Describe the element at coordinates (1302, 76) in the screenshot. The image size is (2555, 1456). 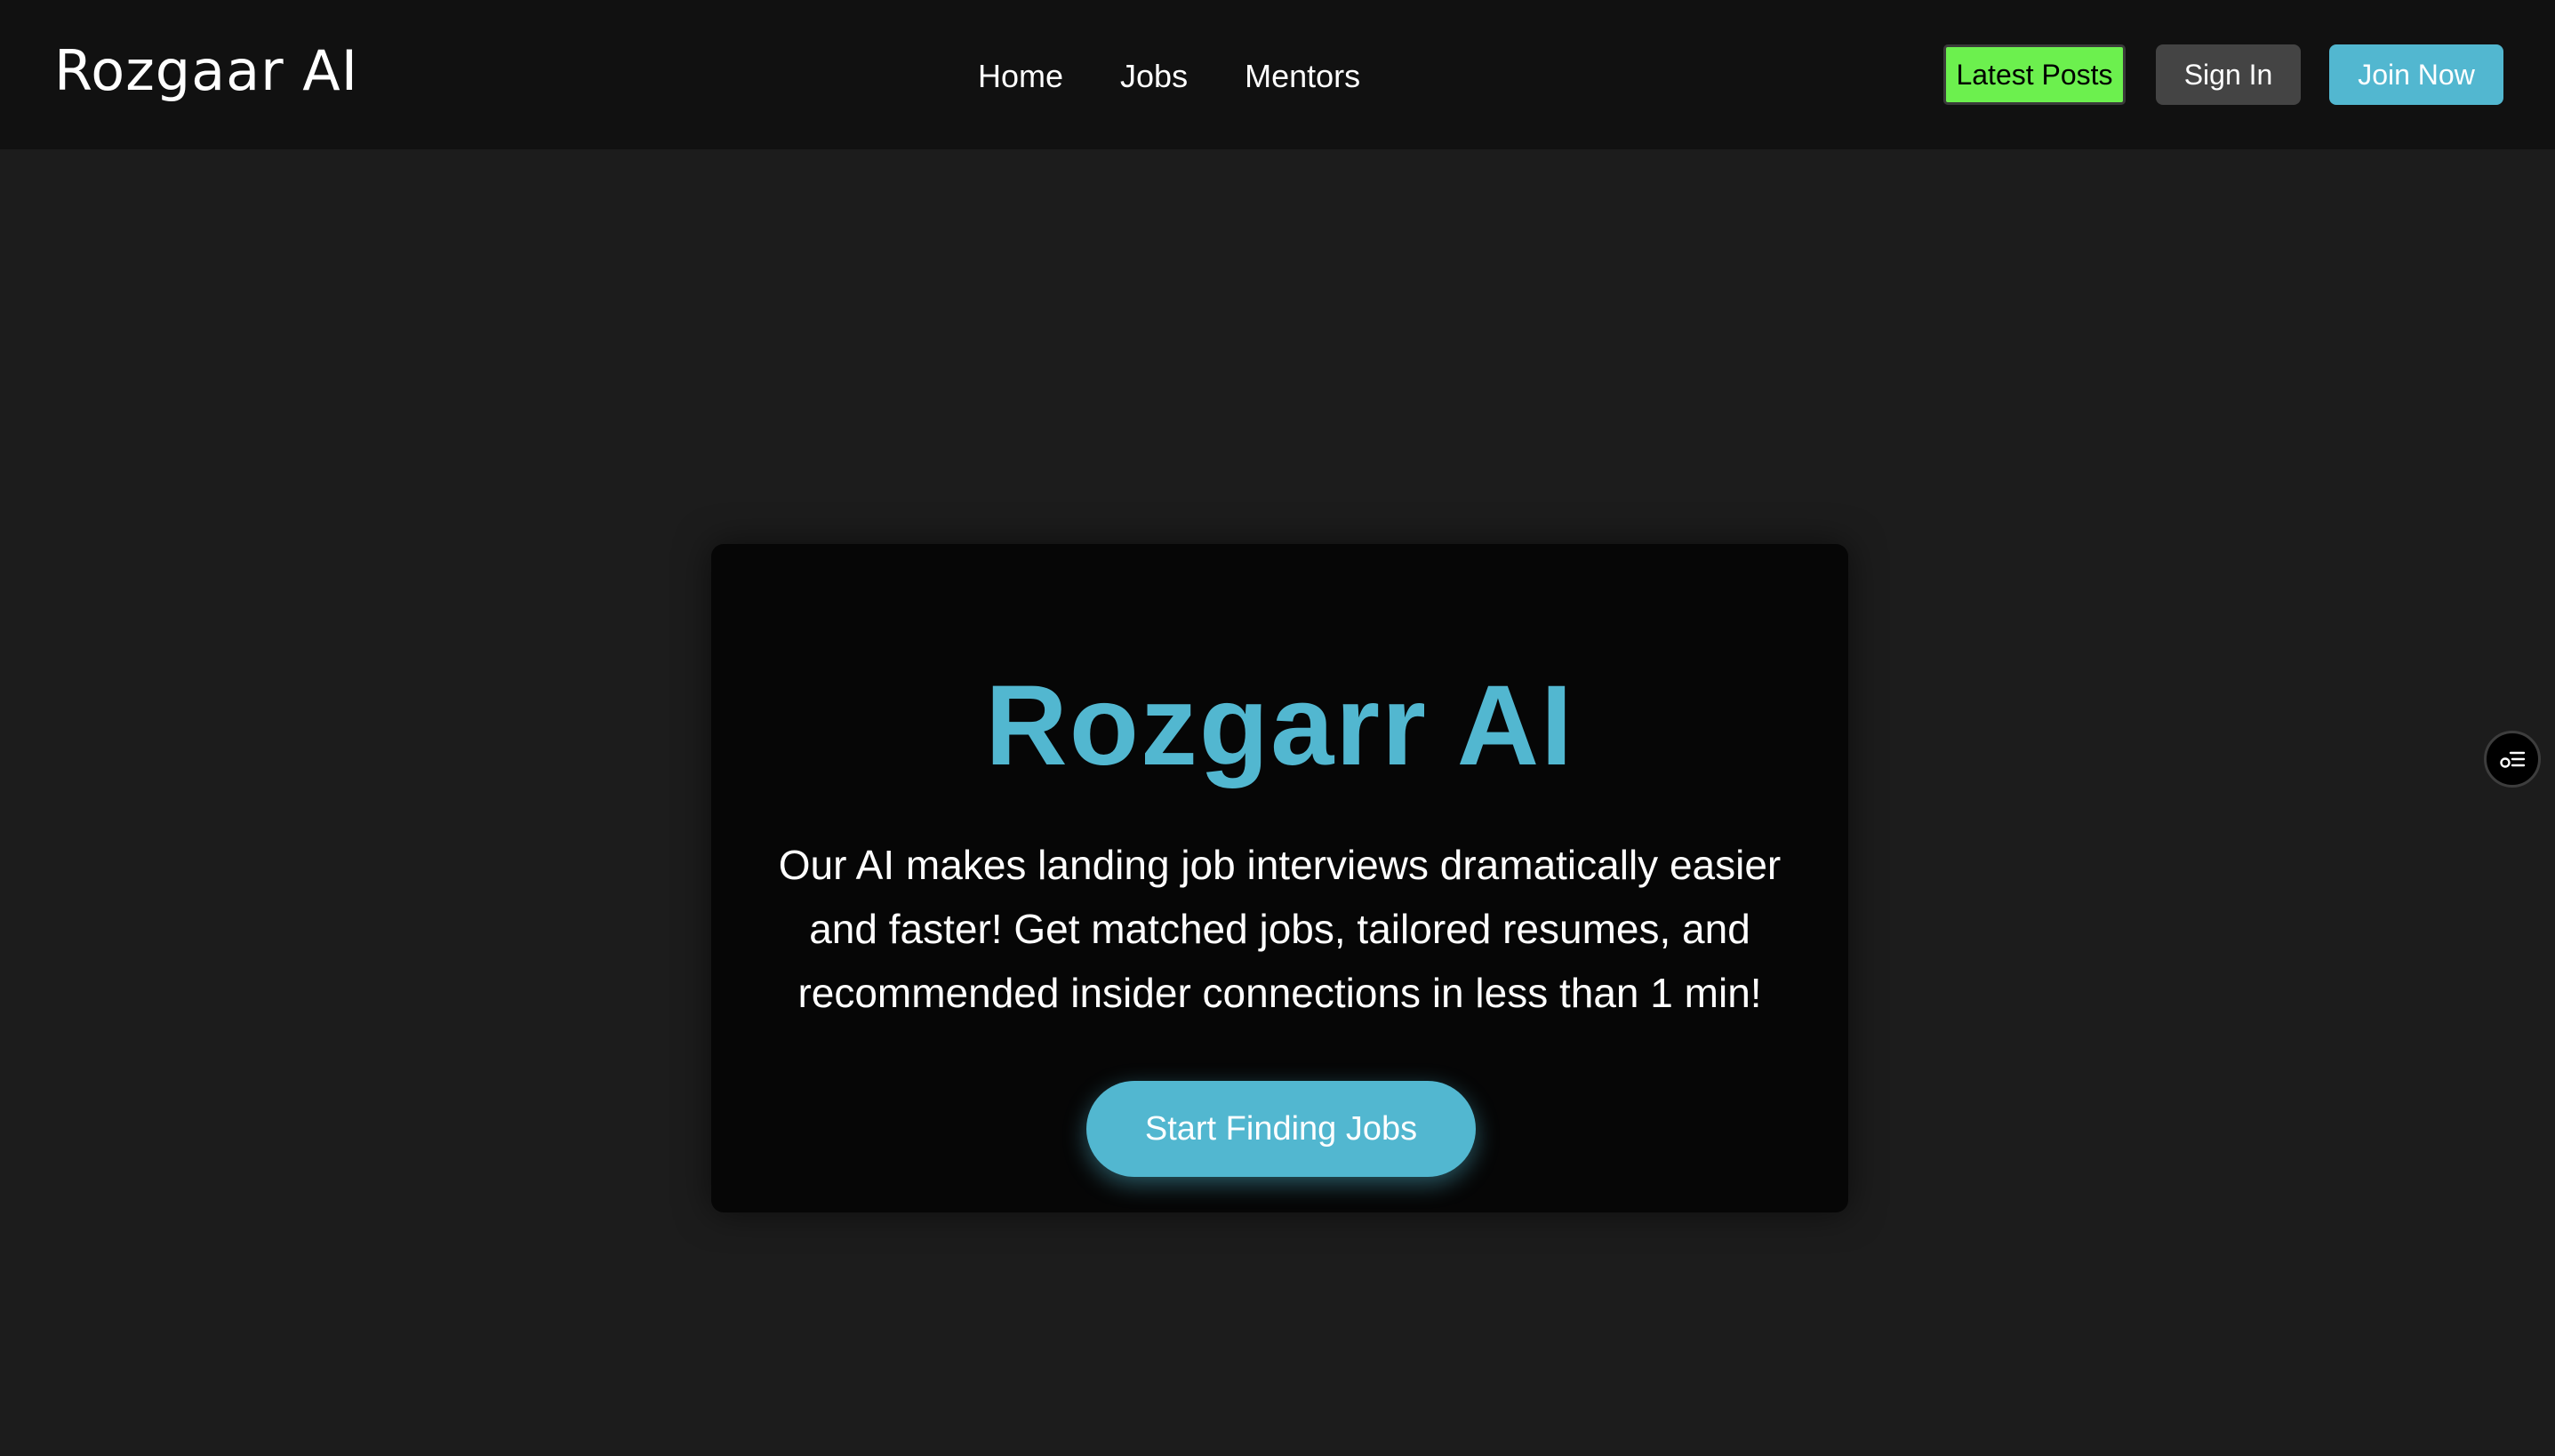
I see `nav-link-mentors: Mentors` at that location.